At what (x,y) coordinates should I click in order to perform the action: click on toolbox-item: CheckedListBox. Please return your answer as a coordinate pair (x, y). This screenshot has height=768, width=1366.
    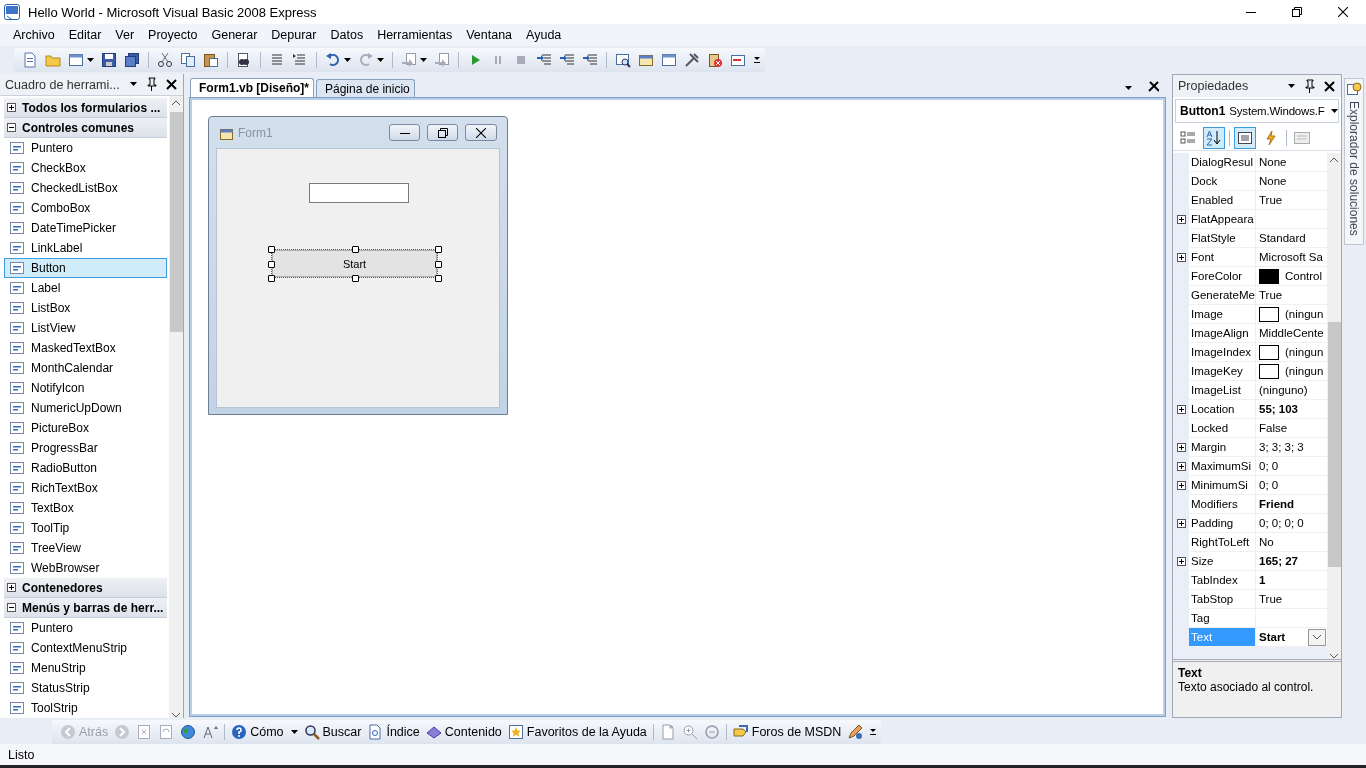
    Looking at the image, I should click on (85, 188).